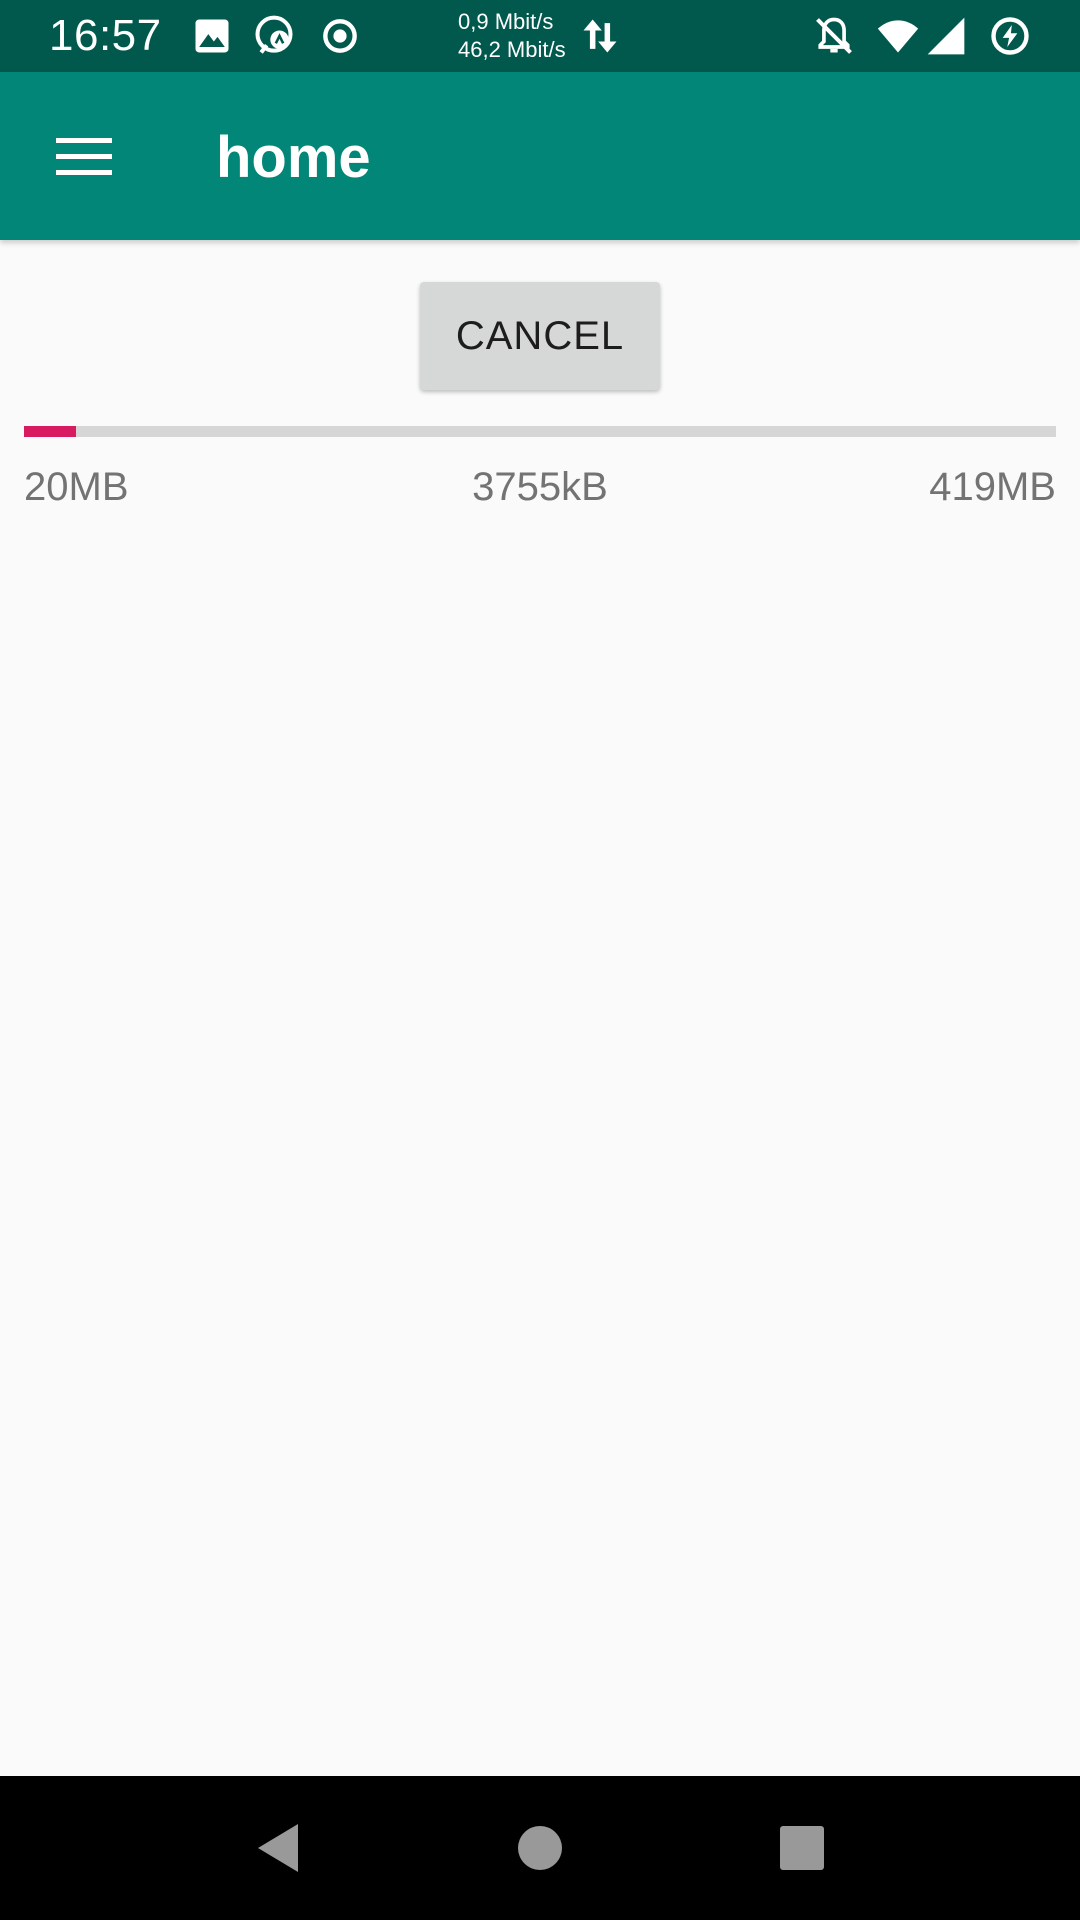 The width and height of the screenshot is (1080, 1920). What do you see at coordinates (992, 487) in the screenshot?
I see `total-size-label: 419MB` at bounding box center [992, 487].